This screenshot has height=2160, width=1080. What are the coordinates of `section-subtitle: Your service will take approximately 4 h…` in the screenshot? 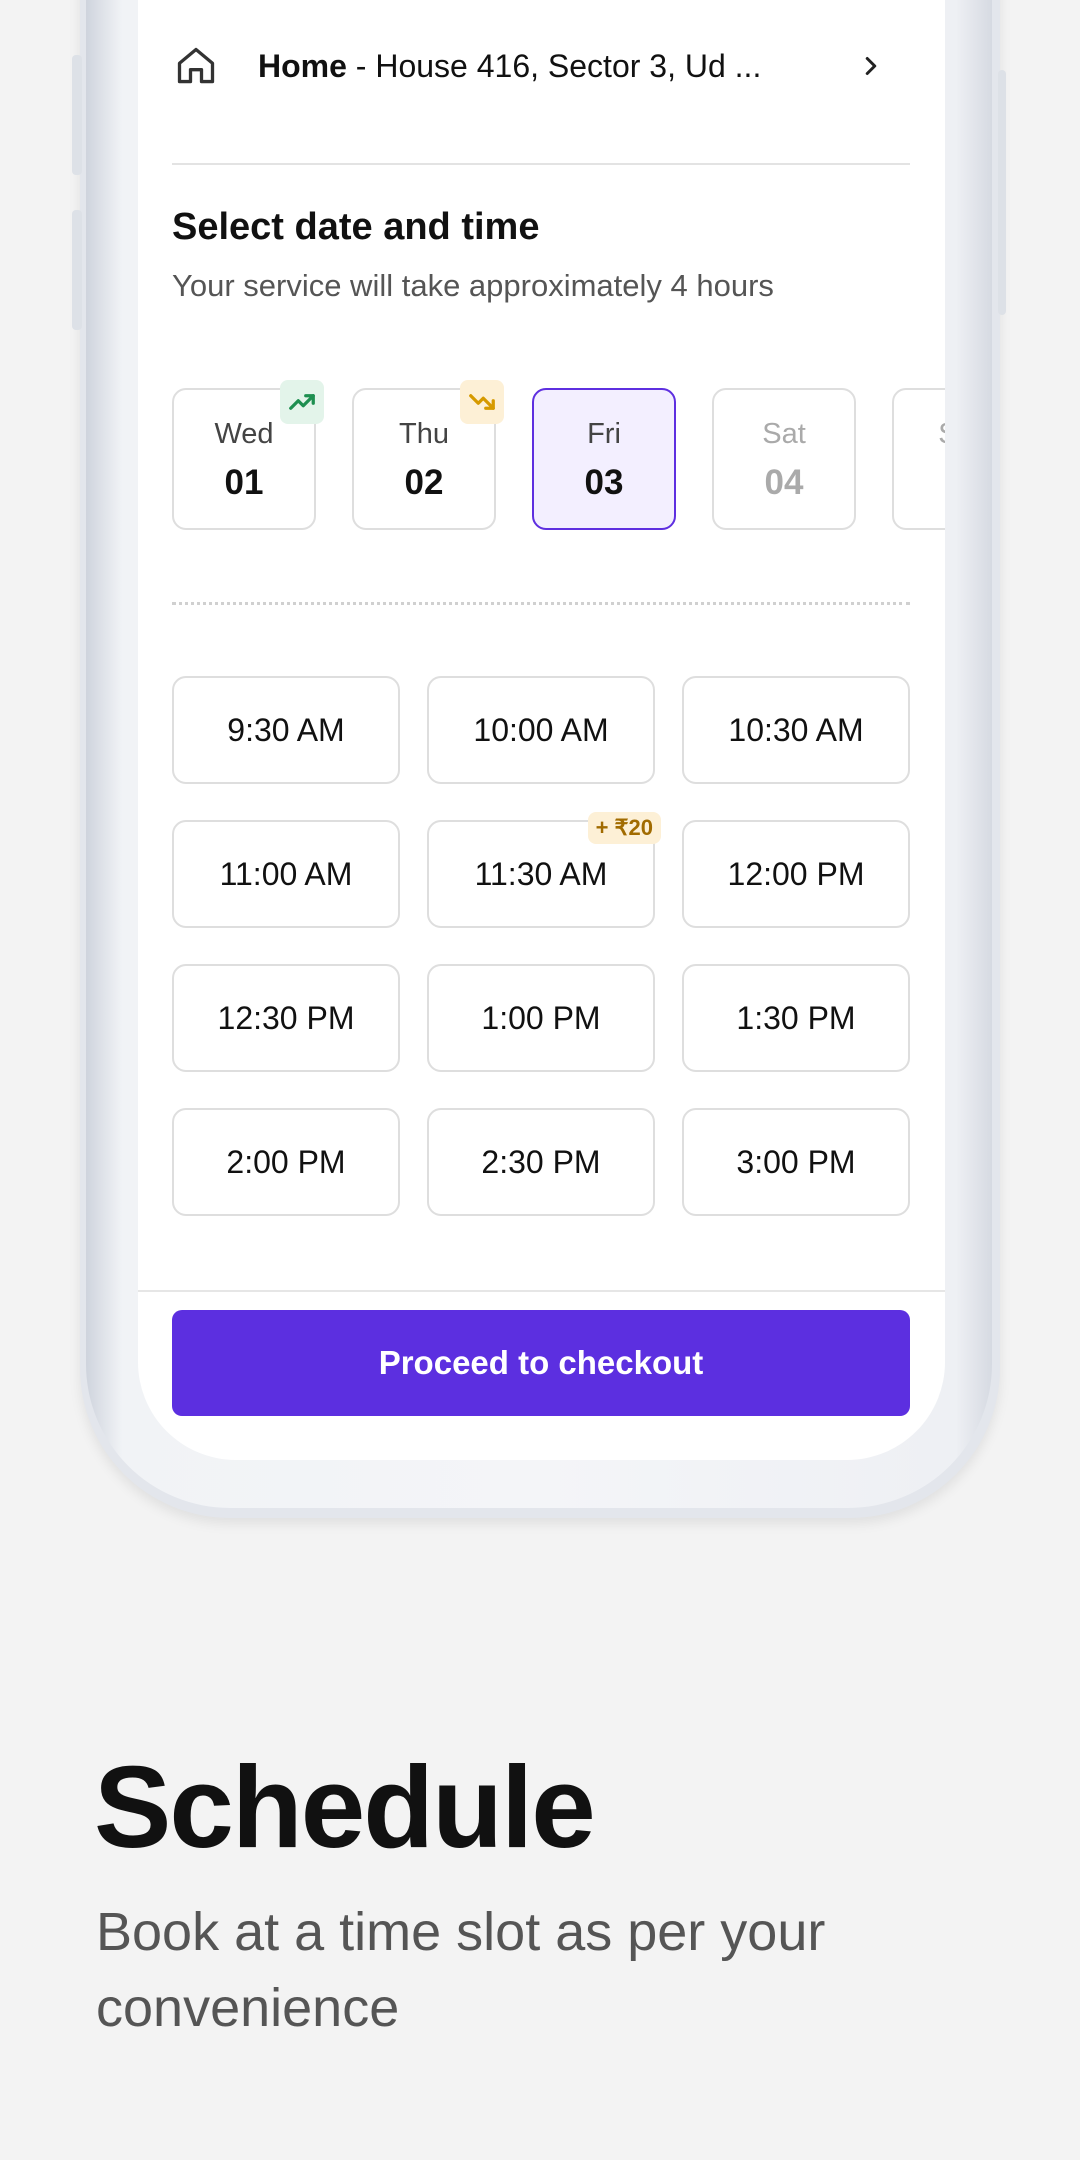 It's located at (473, 285).